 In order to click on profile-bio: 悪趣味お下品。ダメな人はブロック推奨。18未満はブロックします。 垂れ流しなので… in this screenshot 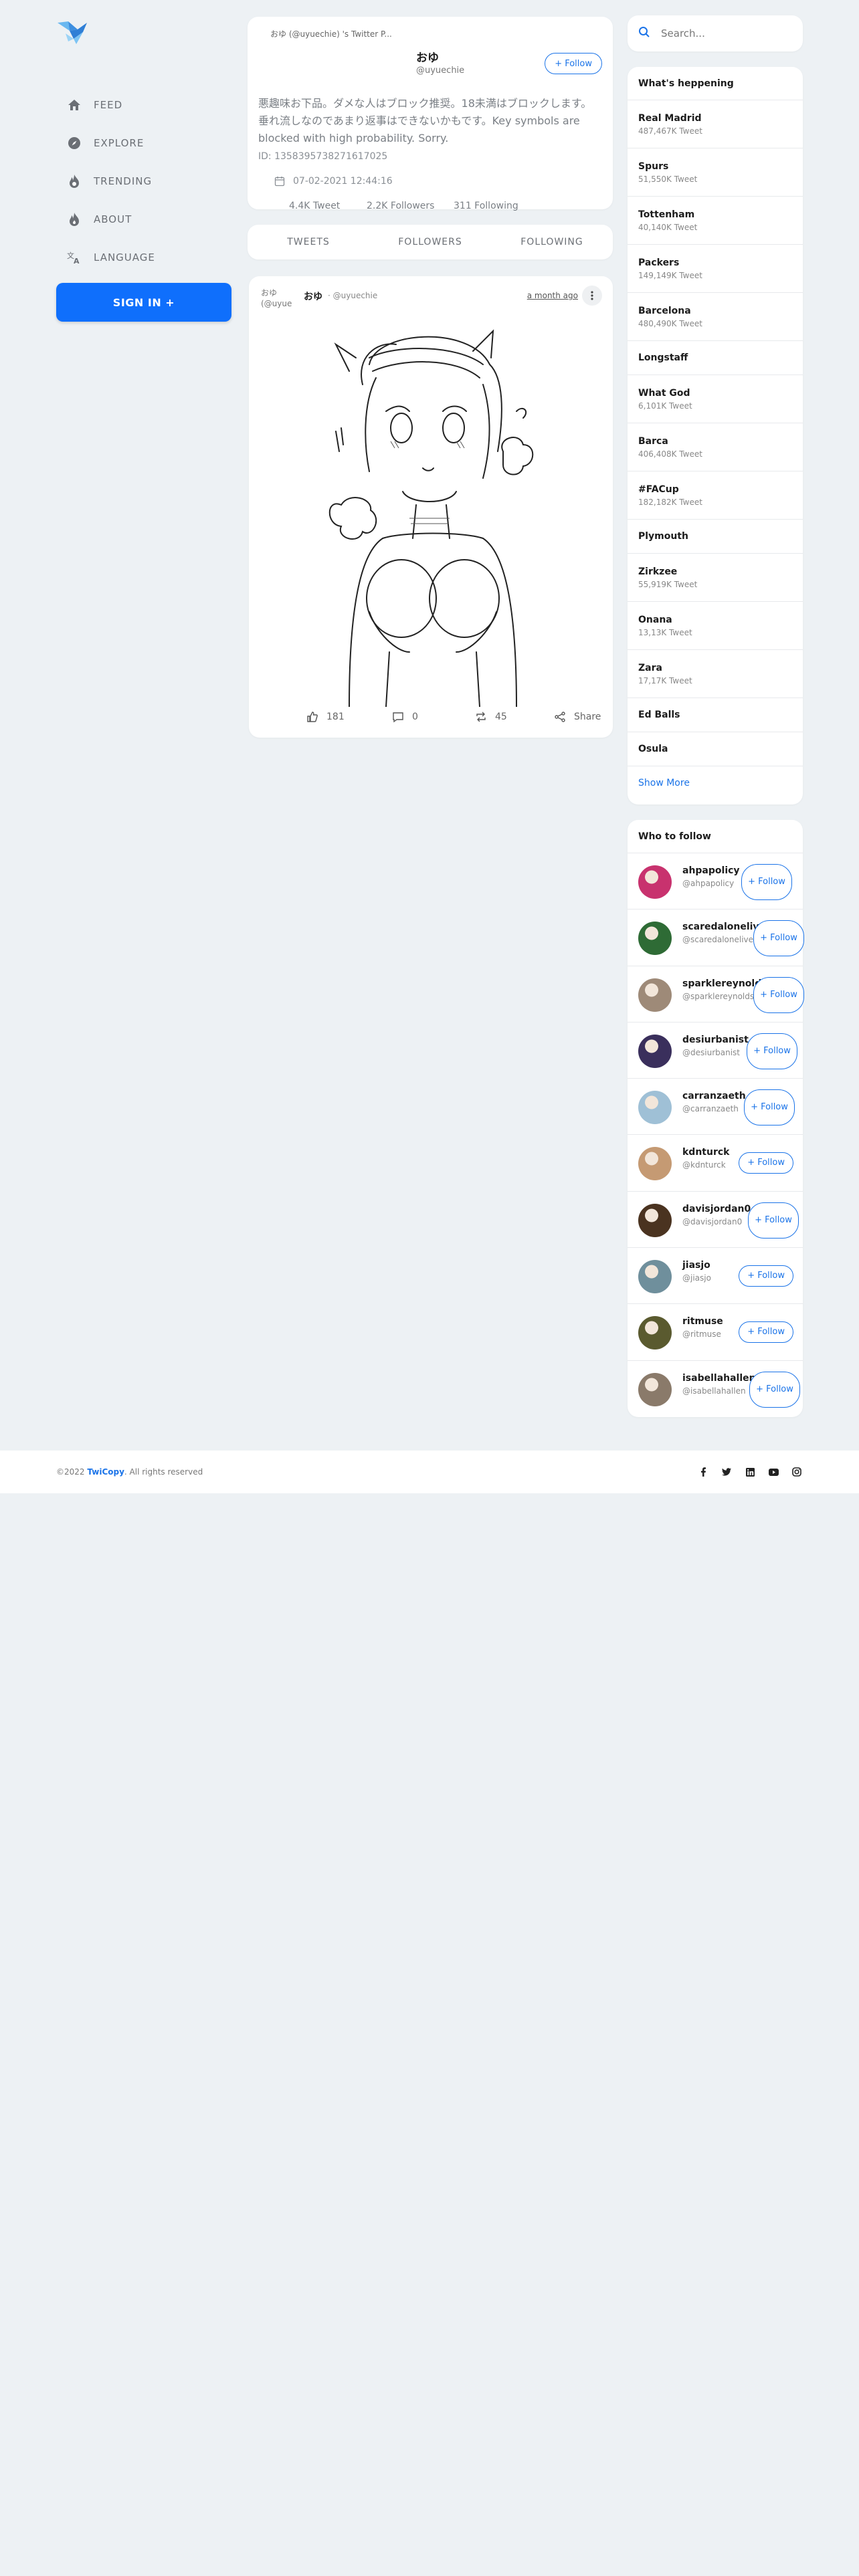, I will do `click(425, 120)`.